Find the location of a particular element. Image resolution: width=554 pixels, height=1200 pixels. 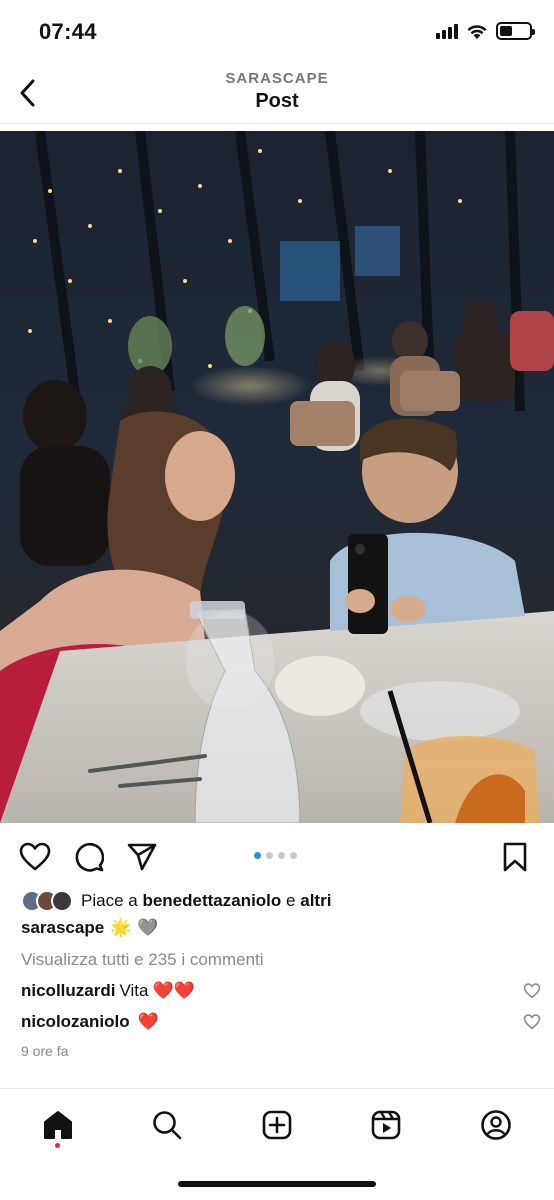

post-timestamp: 9 ore fa is located at coordinates (45, 1051).